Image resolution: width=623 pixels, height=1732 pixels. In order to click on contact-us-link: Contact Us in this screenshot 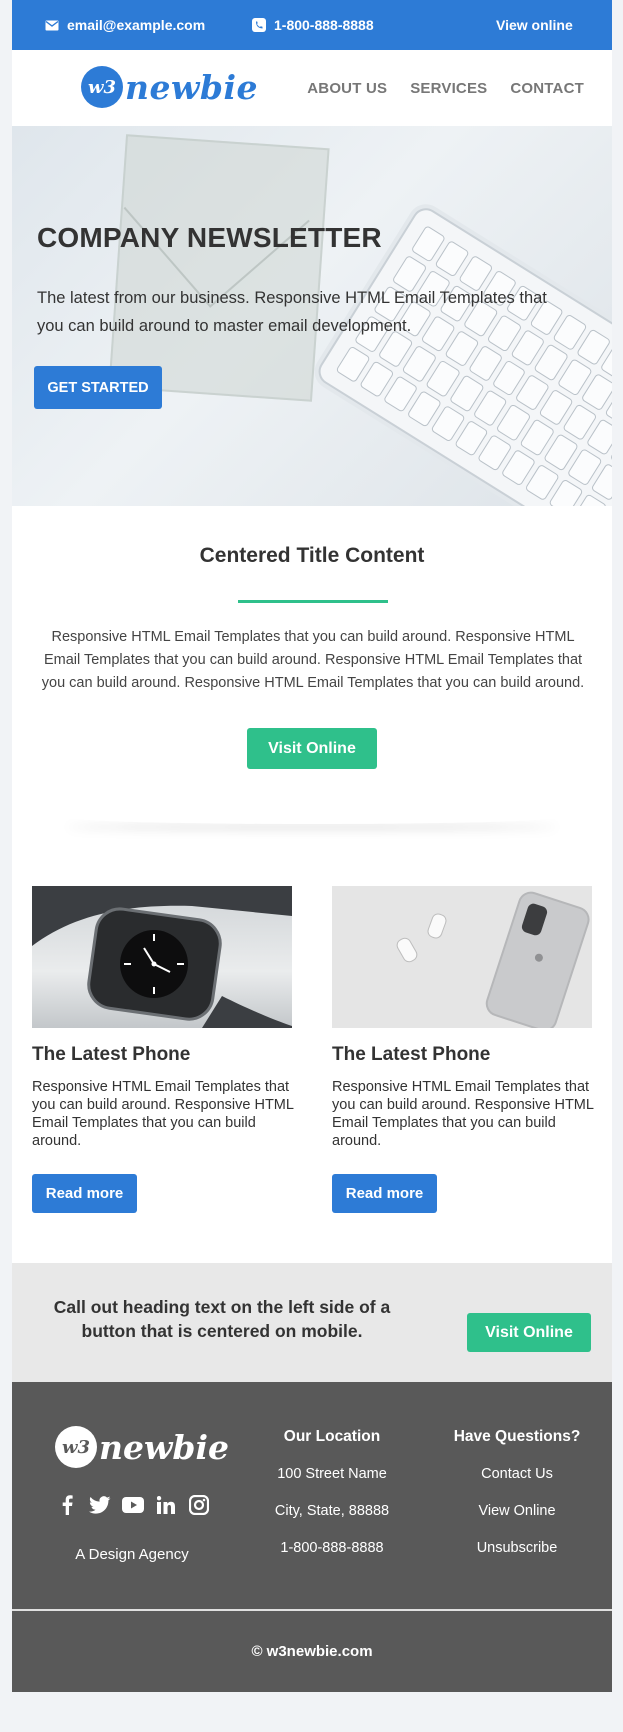, I will do `click(517, 1483)`.